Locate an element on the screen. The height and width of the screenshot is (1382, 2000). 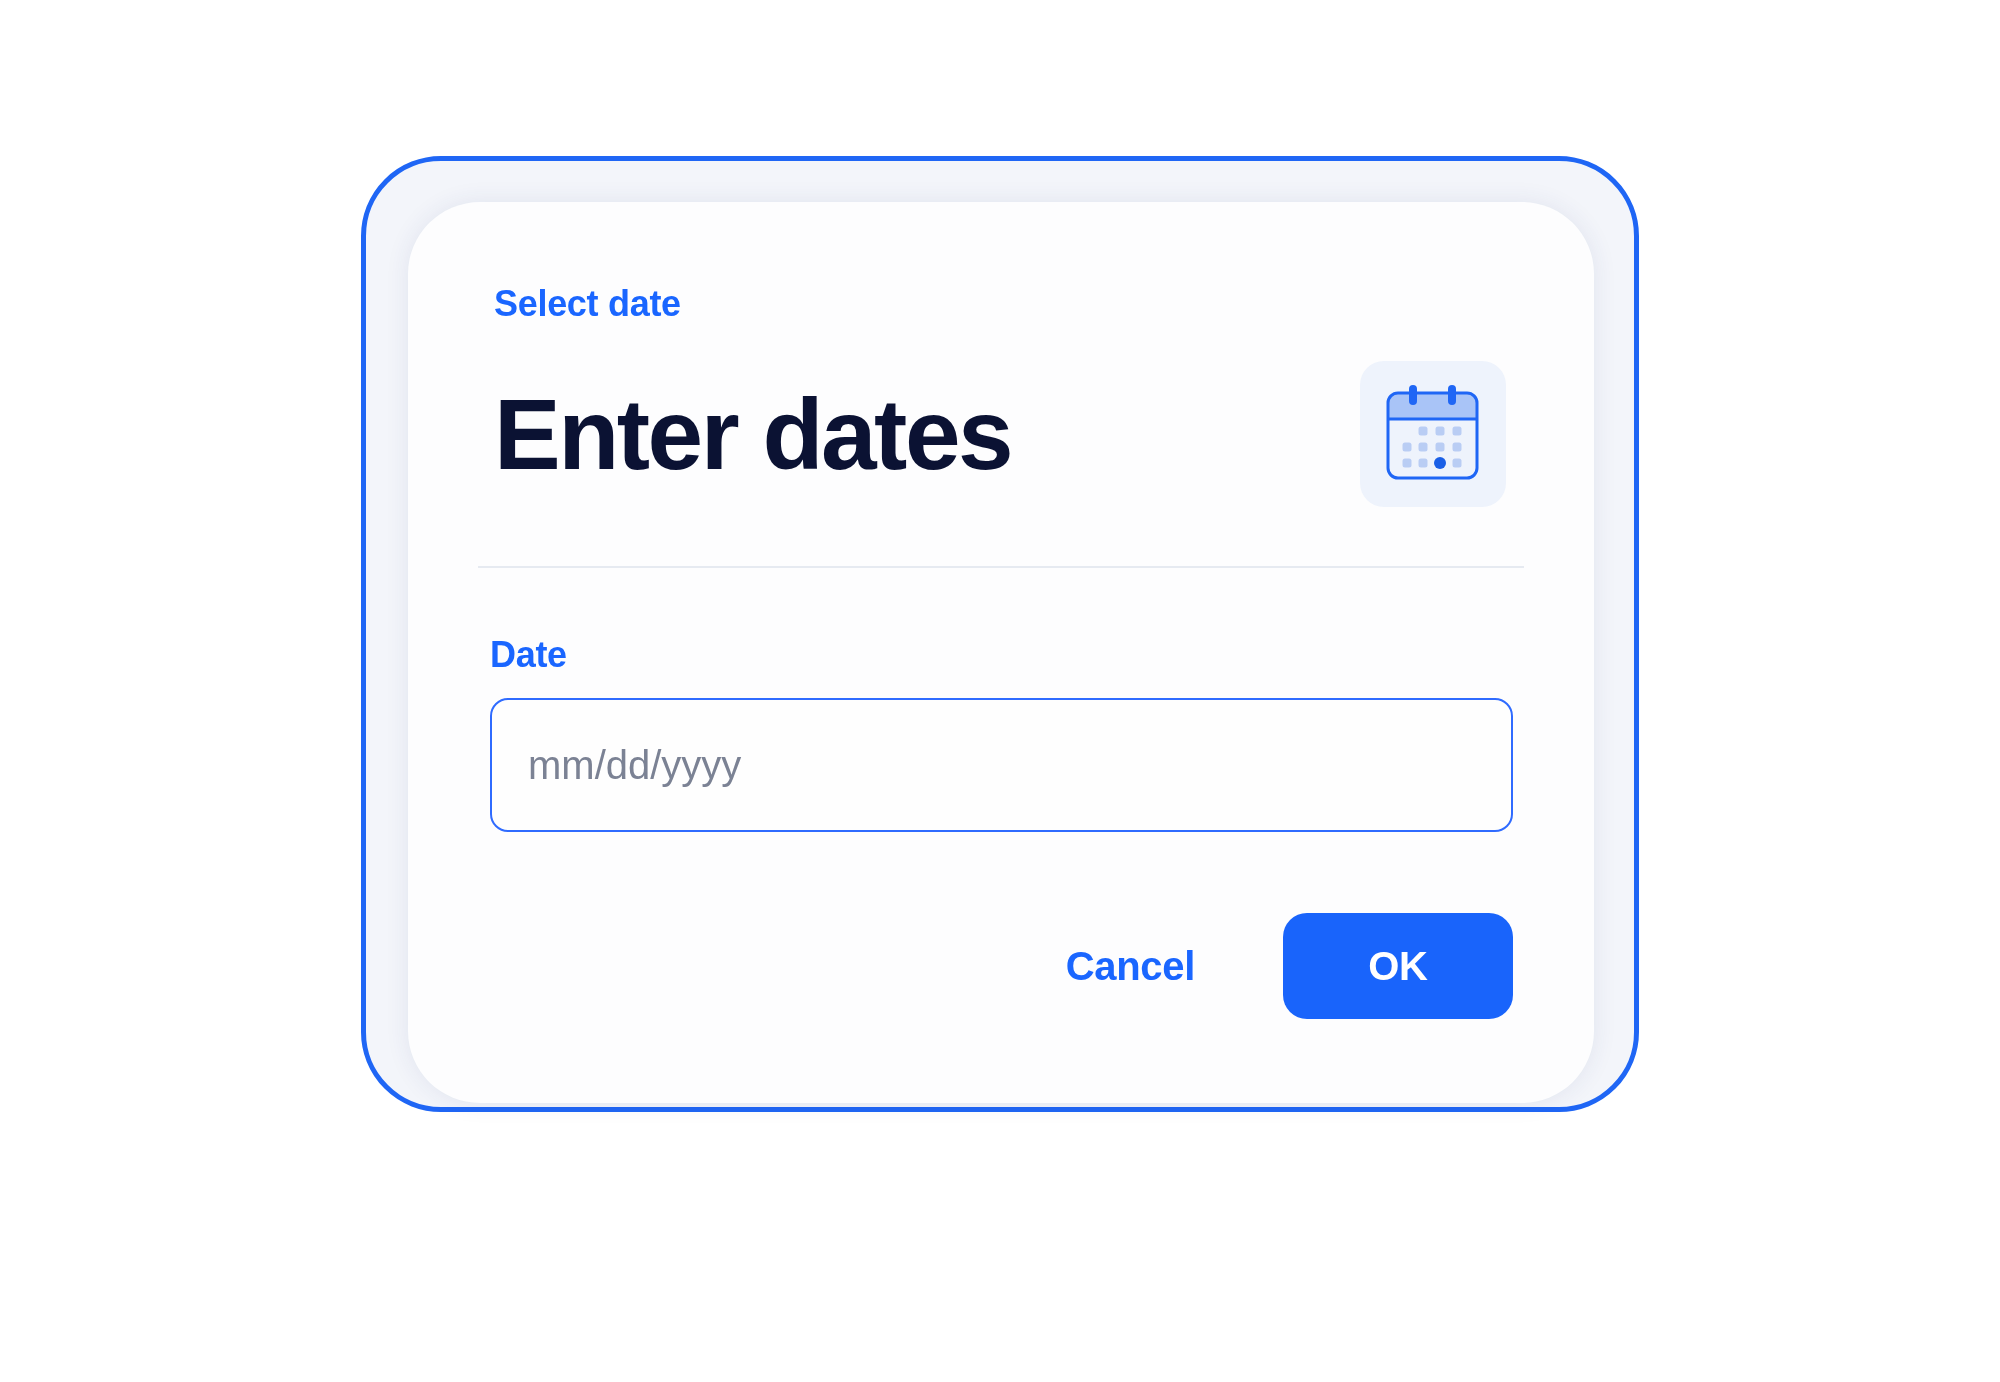
field-label: Date is located at coordinates (528, 655).